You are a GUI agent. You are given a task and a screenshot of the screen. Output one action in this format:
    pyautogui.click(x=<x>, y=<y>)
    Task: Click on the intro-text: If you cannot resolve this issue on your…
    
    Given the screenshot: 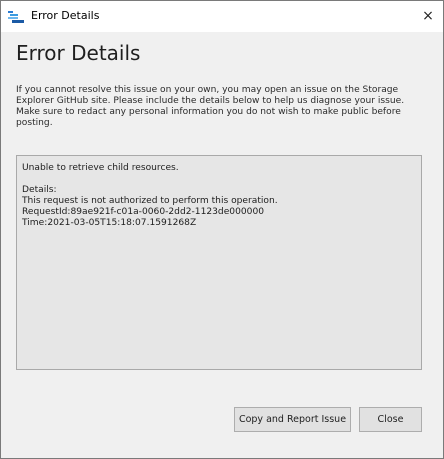 What is the action you would take?
    pyautogui.click(x=223, y=107)
    